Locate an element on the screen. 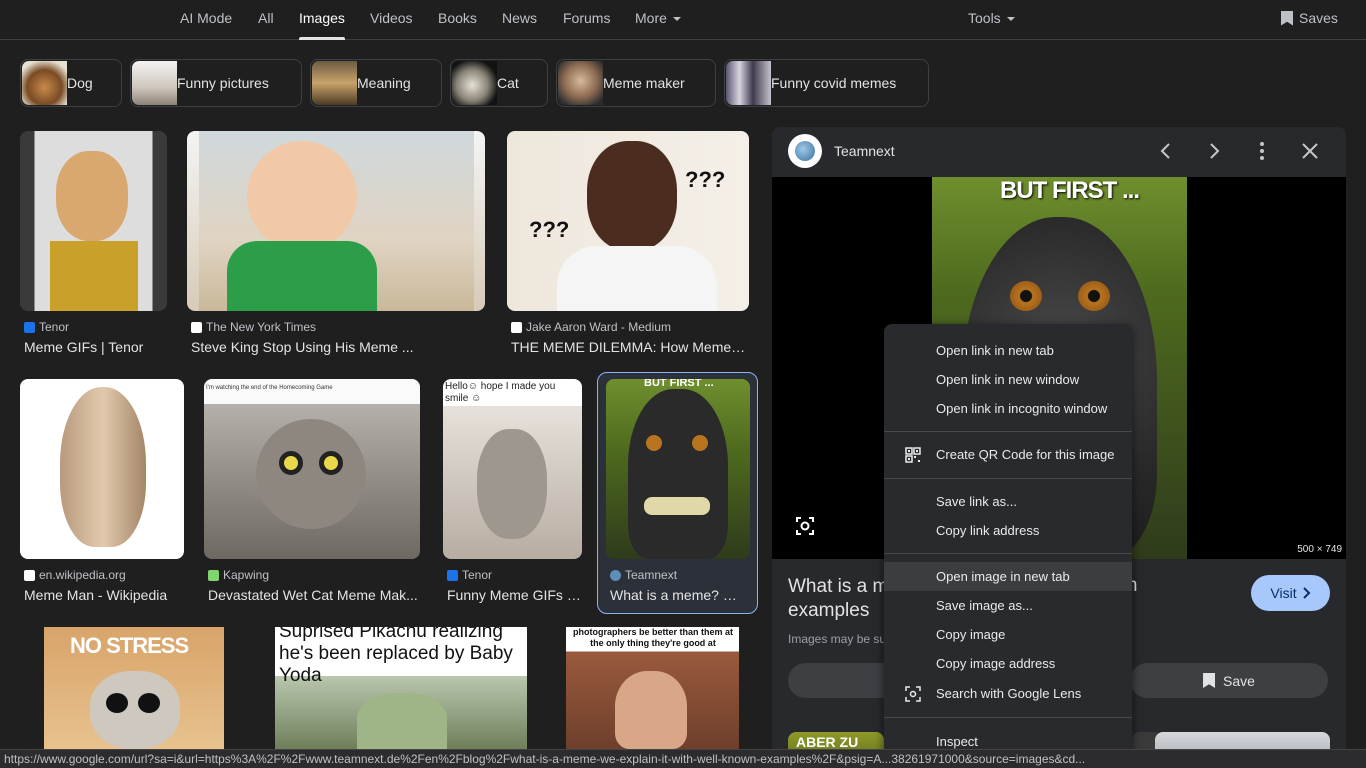 Image resolution: width=1366 pixels, height=768 pixels. chip-funny-covid-memes: Funny covid memes is located at coordinates (826, 83).